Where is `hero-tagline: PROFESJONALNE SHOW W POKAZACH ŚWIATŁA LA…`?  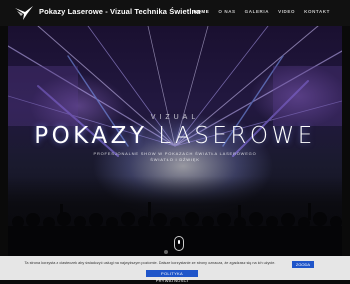 hero-tagline: PROFESJONALNE SHOW W POKAZACH ŚWIATŁA LA… is located at coordinates (175, 157).